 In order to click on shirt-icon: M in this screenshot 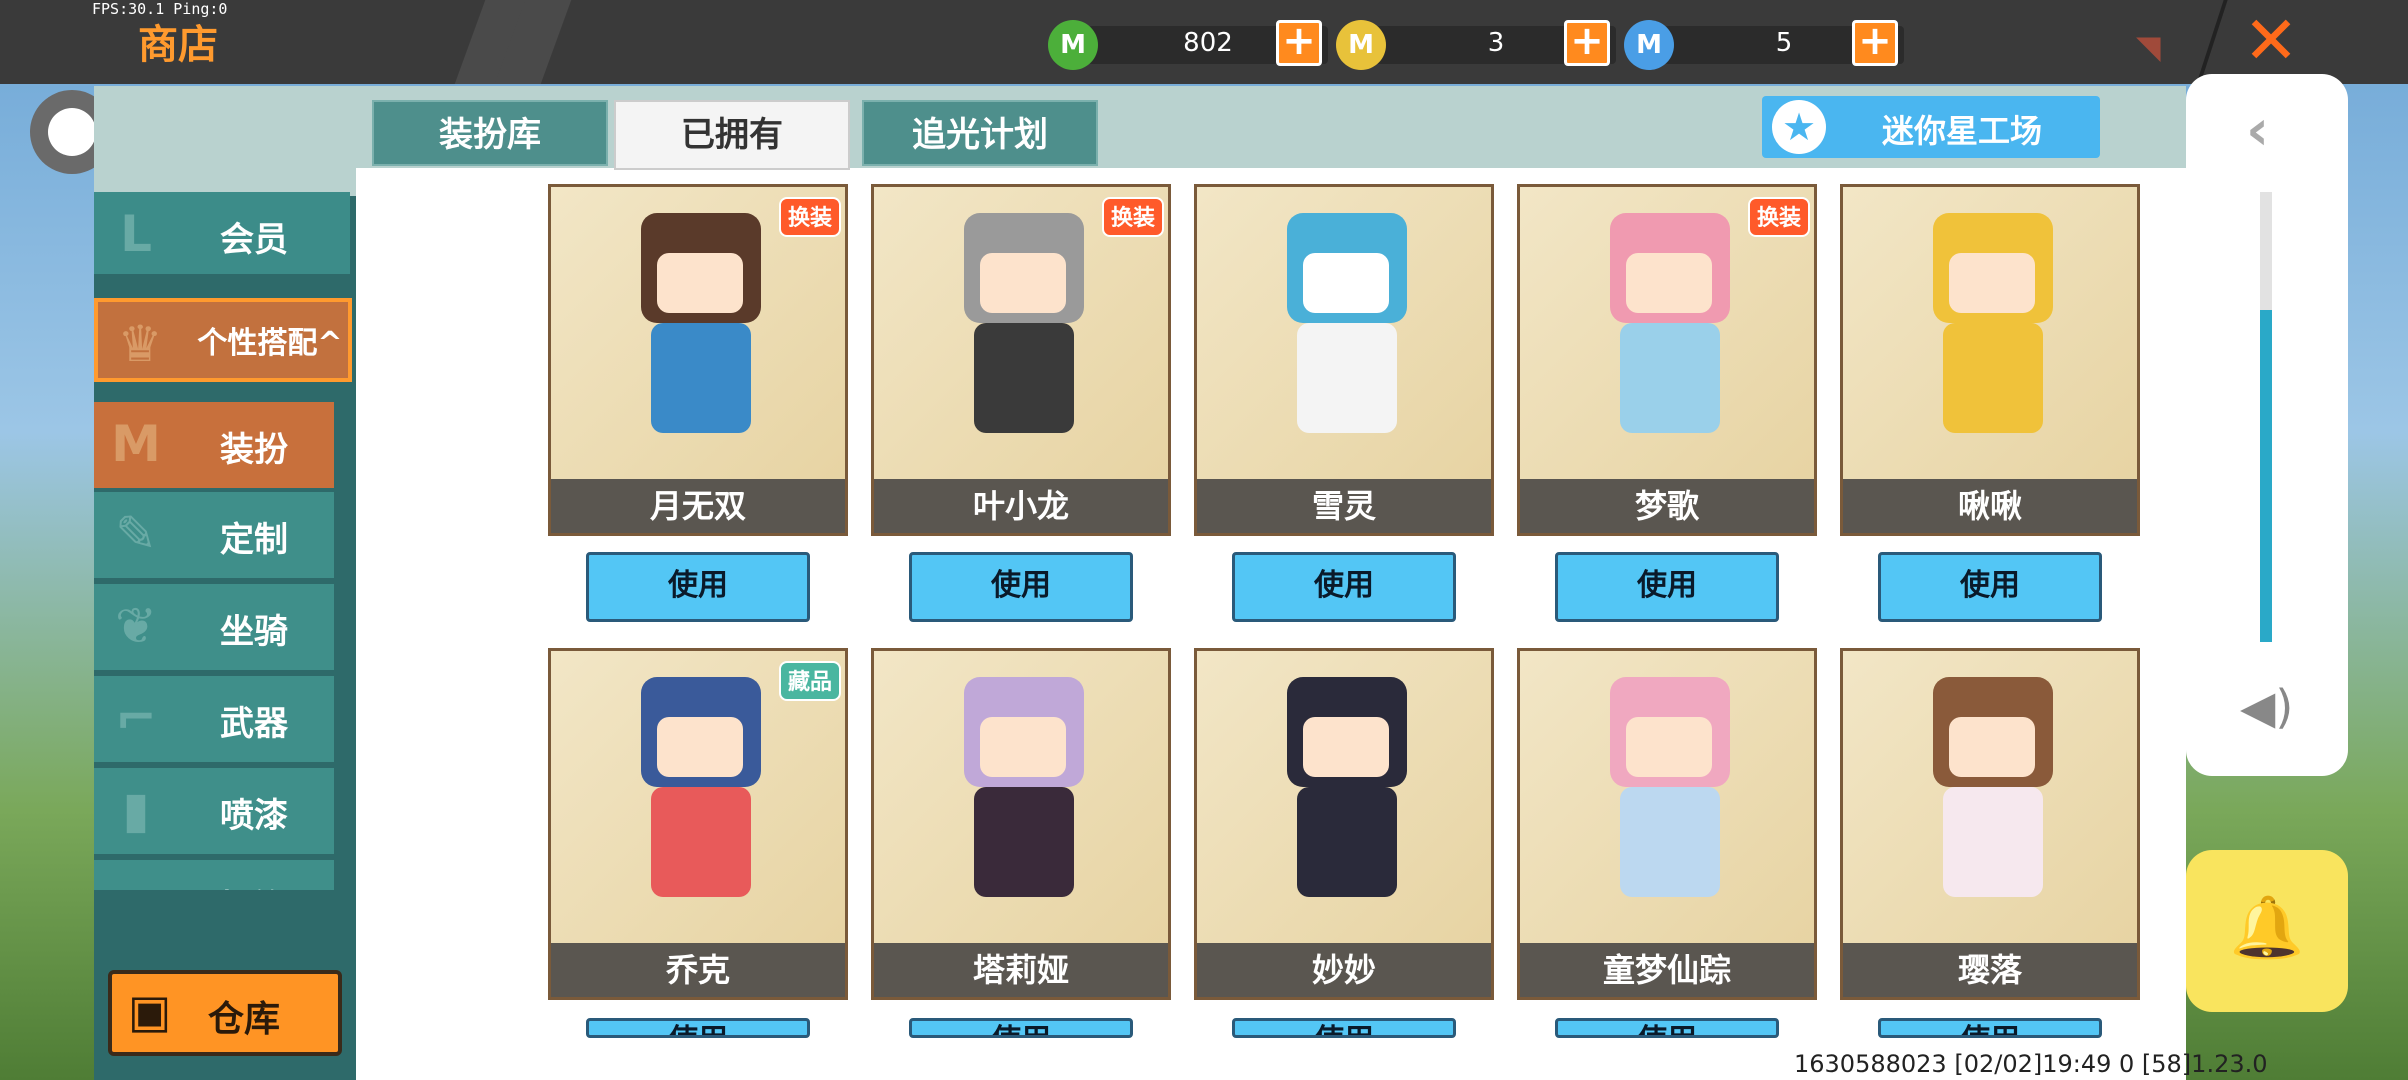, I will do `click(136, 444)`.